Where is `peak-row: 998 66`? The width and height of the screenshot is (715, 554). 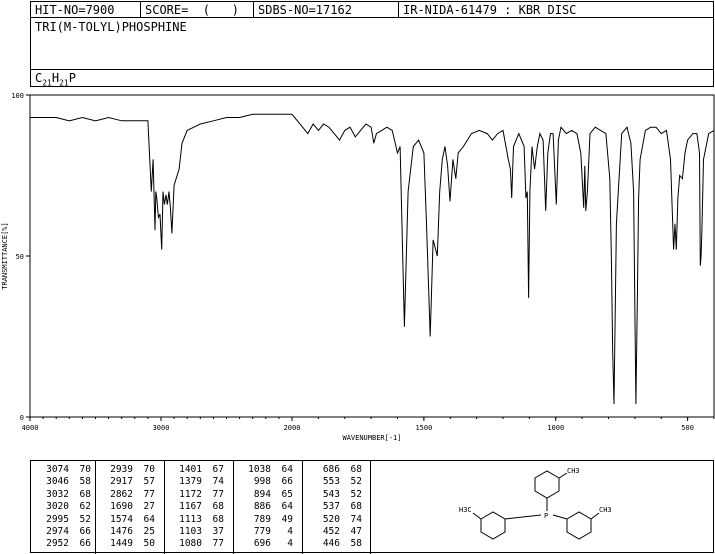 peak-row: 998 66 is located at coordinates (265, 481).